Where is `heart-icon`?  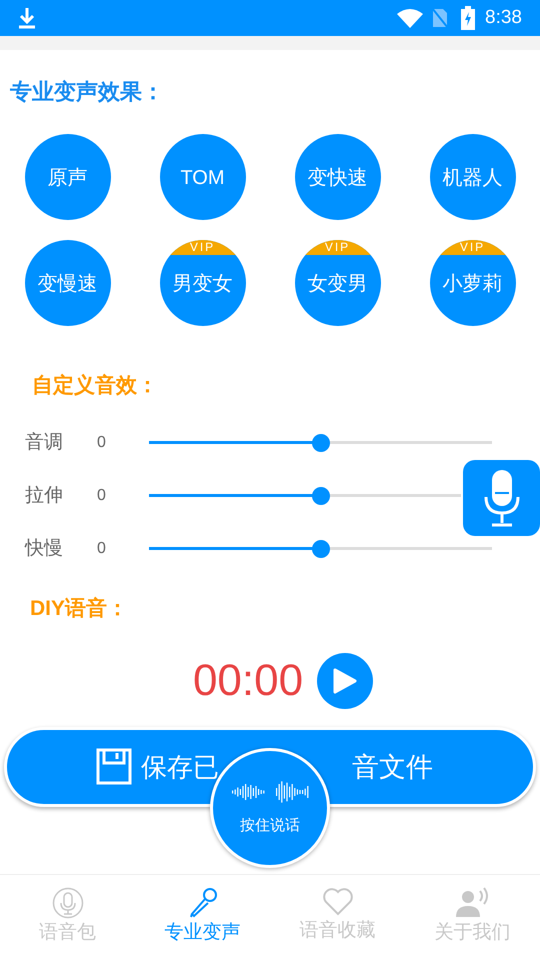
heart-icon is located at coordinates (338, 902).